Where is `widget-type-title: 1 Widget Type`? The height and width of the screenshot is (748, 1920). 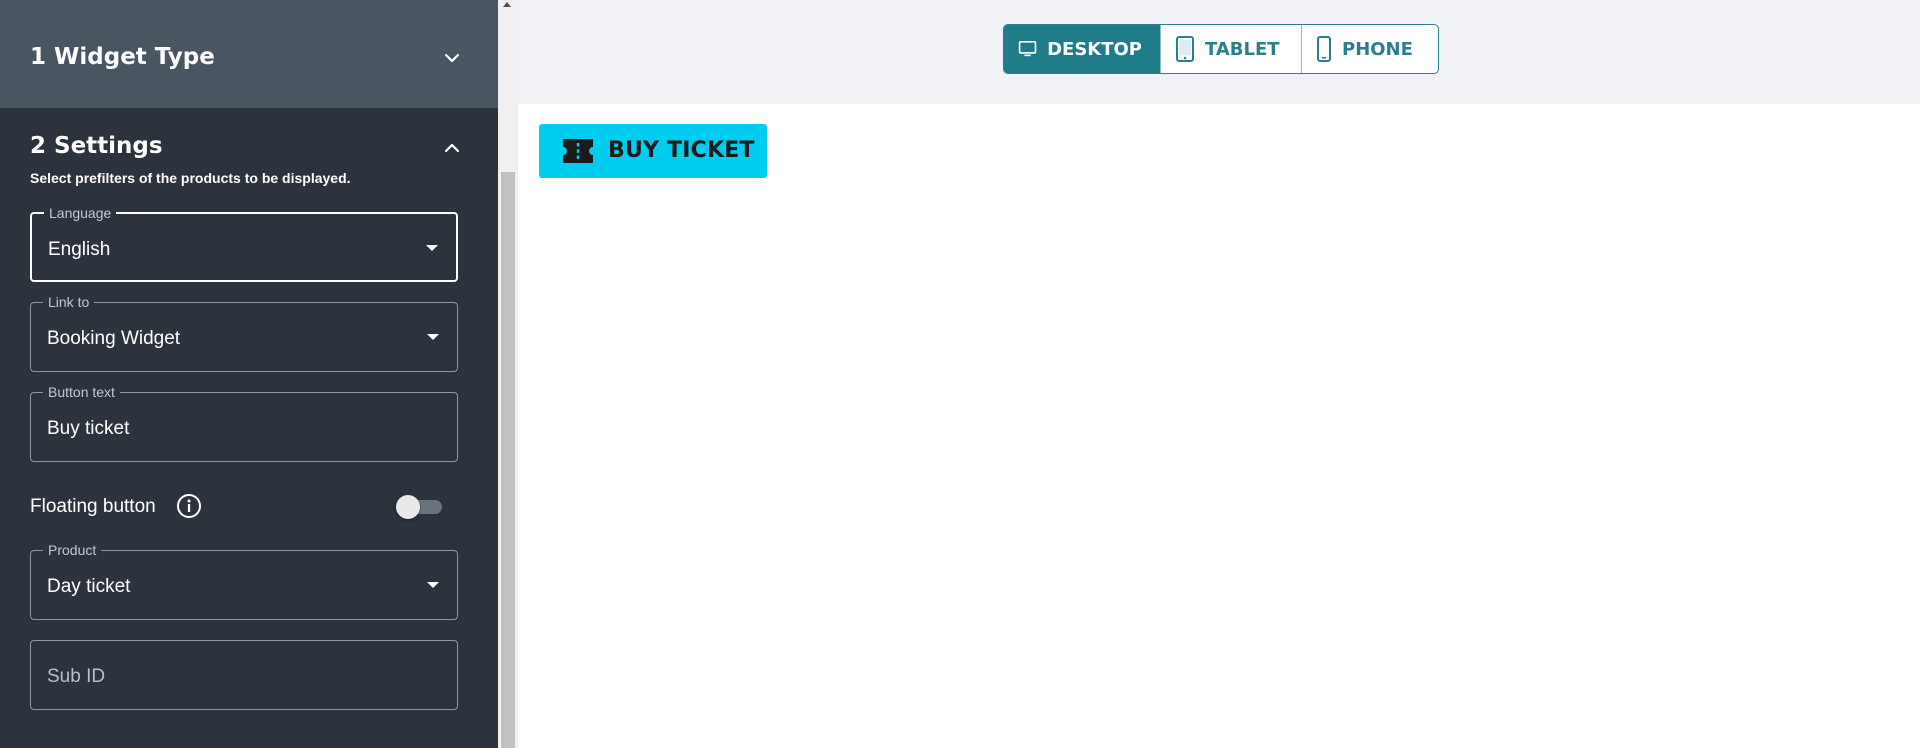 widget-type-title: 1 Widget Type is located at coordinates (122, 57).